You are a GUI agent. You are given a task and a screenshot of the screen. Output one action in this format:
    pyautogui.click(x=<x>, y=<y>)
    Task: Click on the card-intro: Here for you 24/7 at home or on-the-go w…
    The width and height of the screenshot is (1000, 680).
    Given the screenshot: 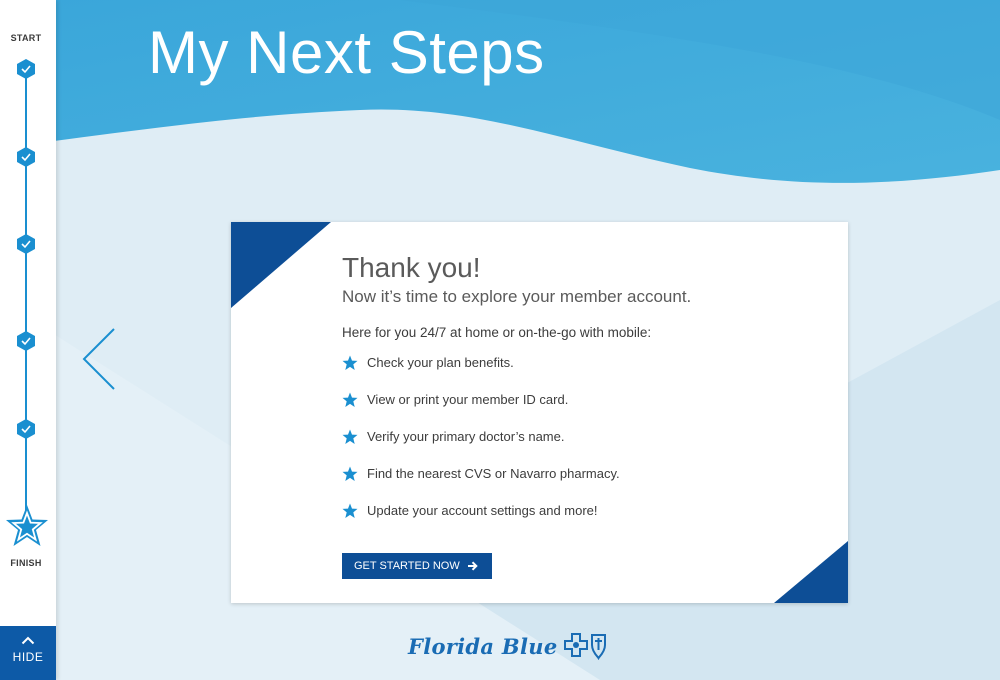 What is the action you would take?
    pyautogui.click(x=497, y=332)
    